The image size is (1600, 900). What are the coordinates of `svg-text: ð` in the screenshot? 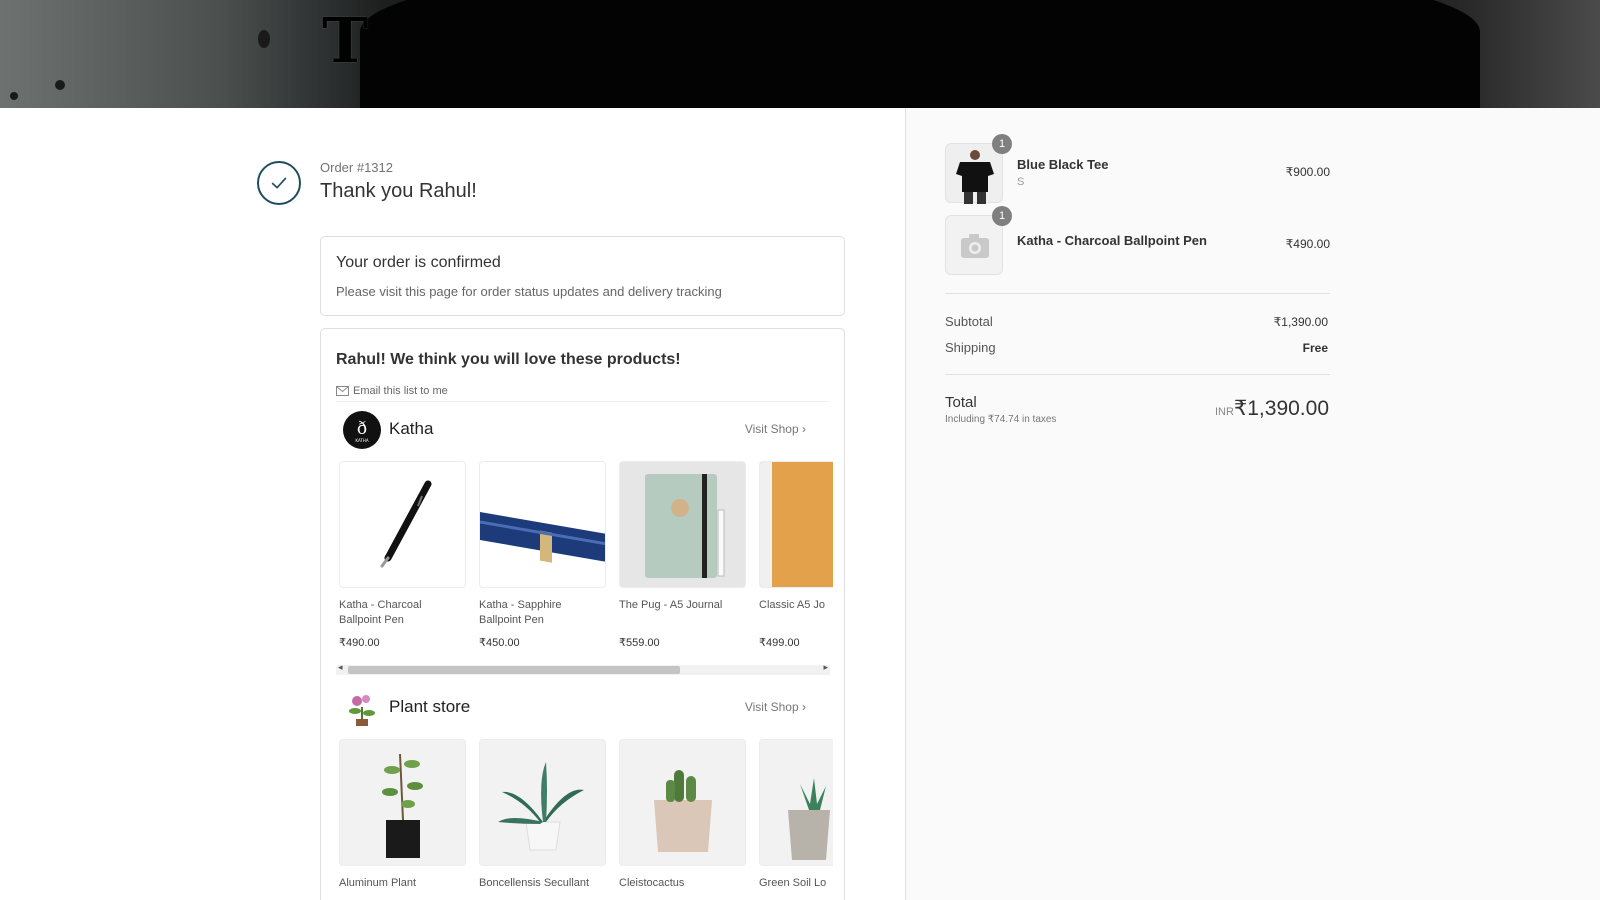 It's located at (362, 429).